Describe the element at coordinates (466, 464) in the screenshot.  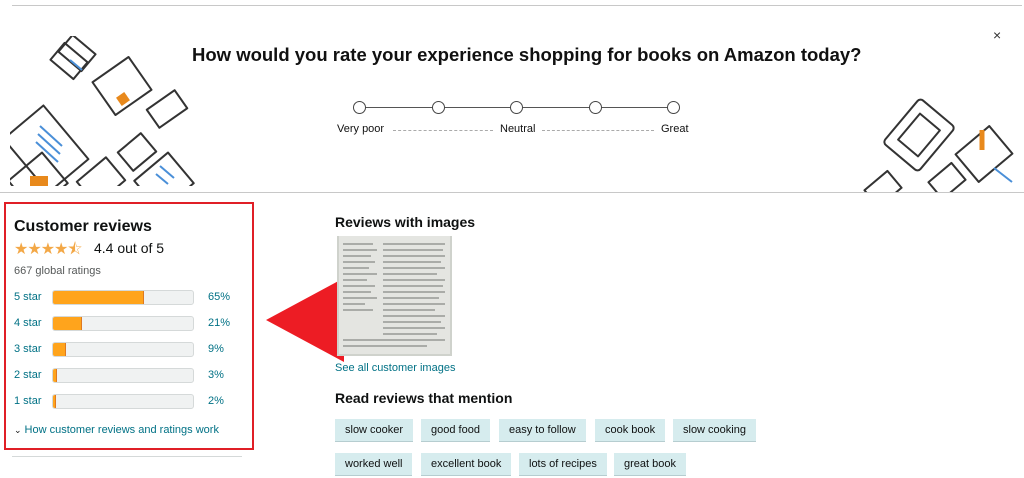
I see `mention-chip-excellent-book: excellent book` at that location.